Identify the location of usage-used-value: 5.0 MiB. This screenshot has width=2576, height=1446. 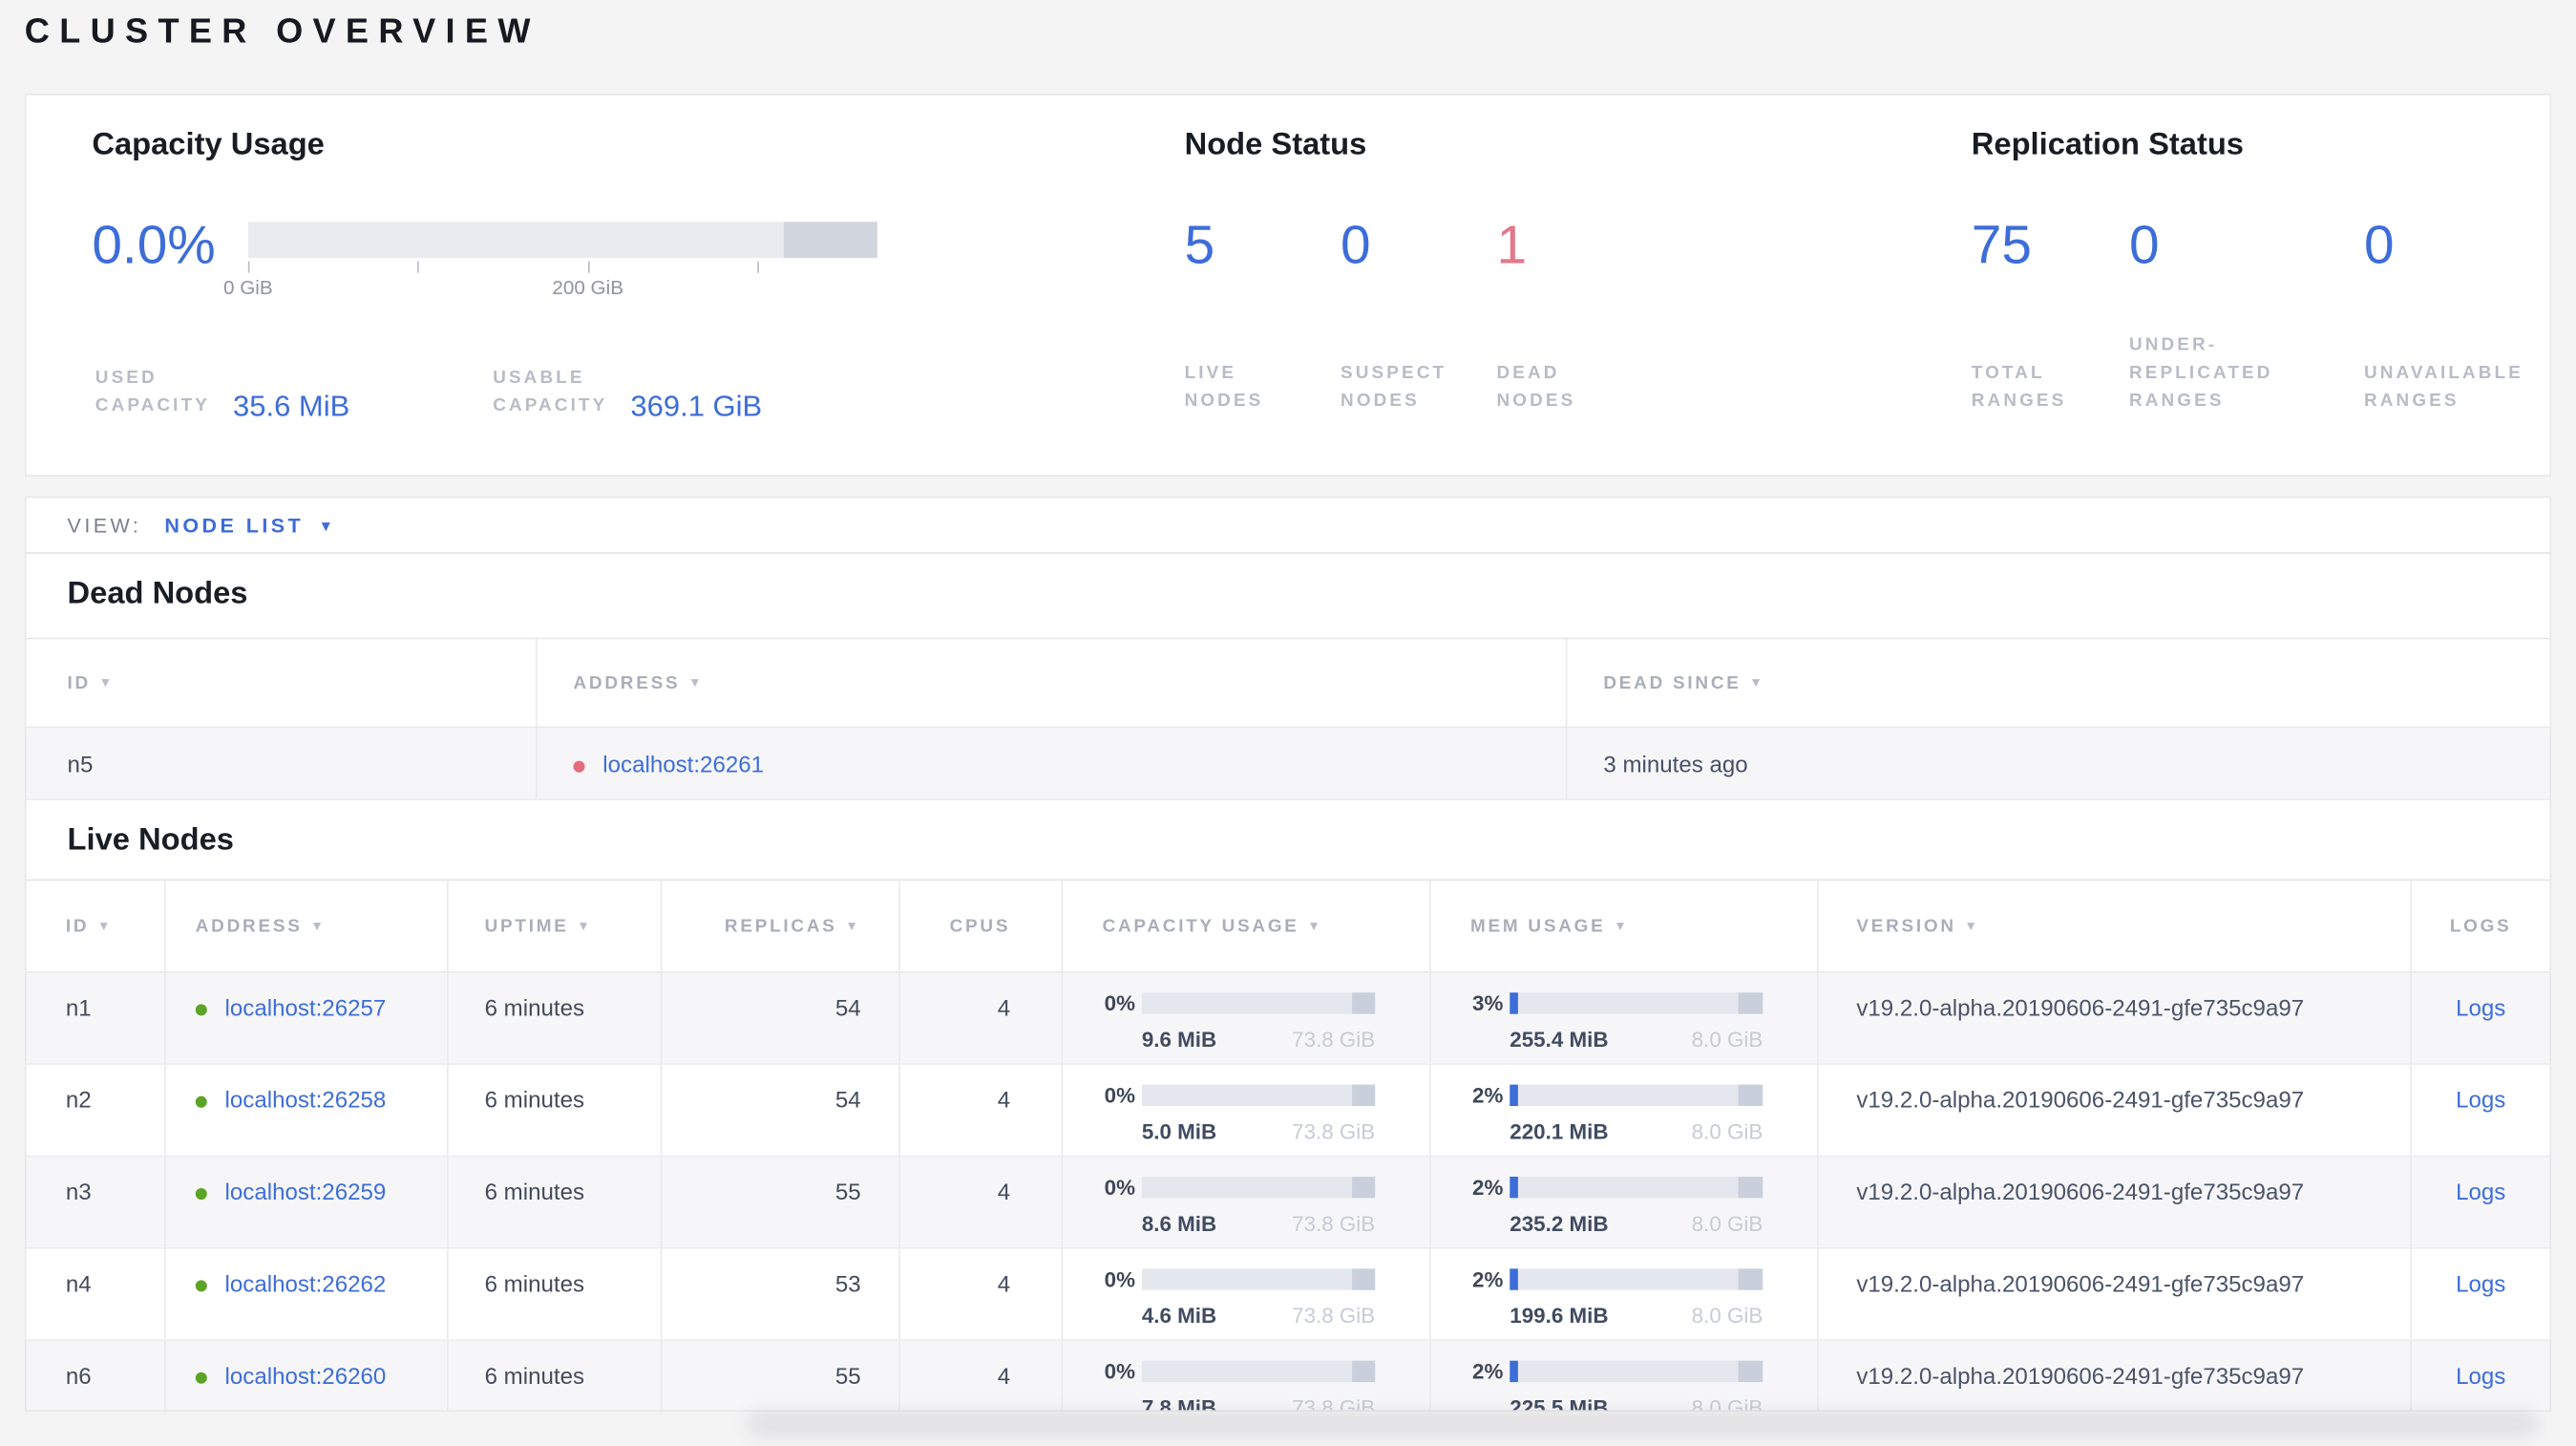
(1179, 1131).